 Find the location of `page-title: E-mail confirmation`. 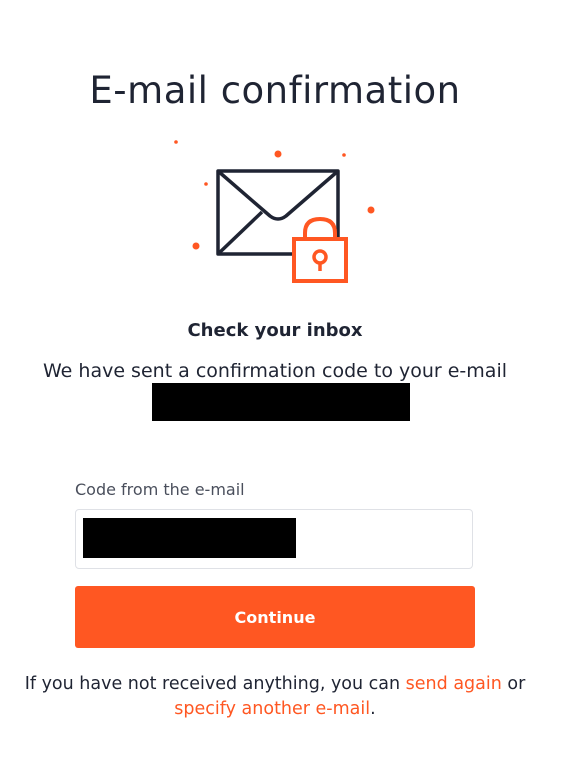

page-title: E-mail confirmation is located at coordinates (275, 90).